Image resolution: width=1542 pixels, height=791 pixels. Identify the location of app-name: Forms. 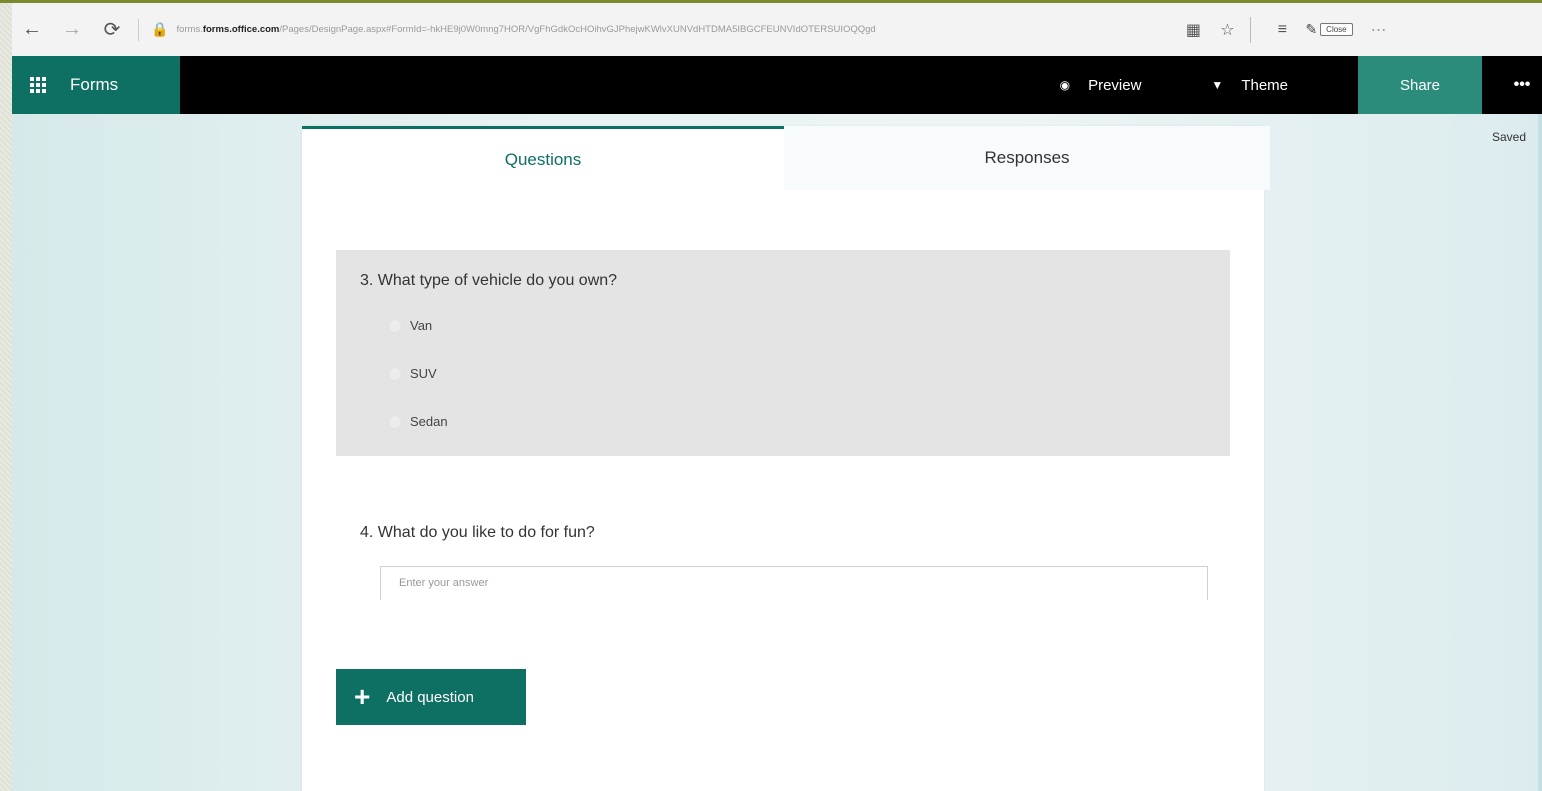
(94, 84).